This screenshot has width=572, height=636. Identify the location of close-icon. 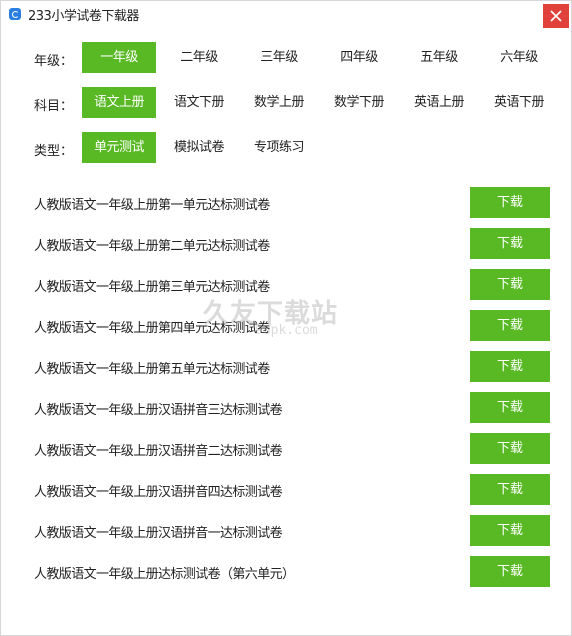
(556, 16).